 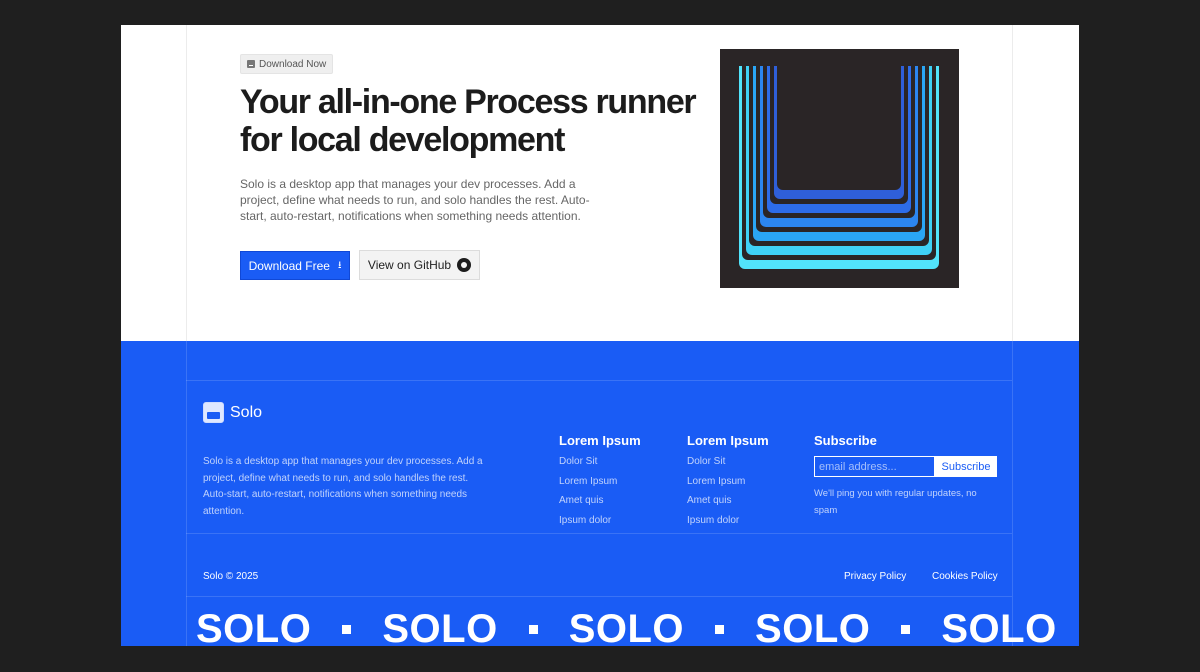 I want to click on artwork-gap, so click(x=839, y=128).